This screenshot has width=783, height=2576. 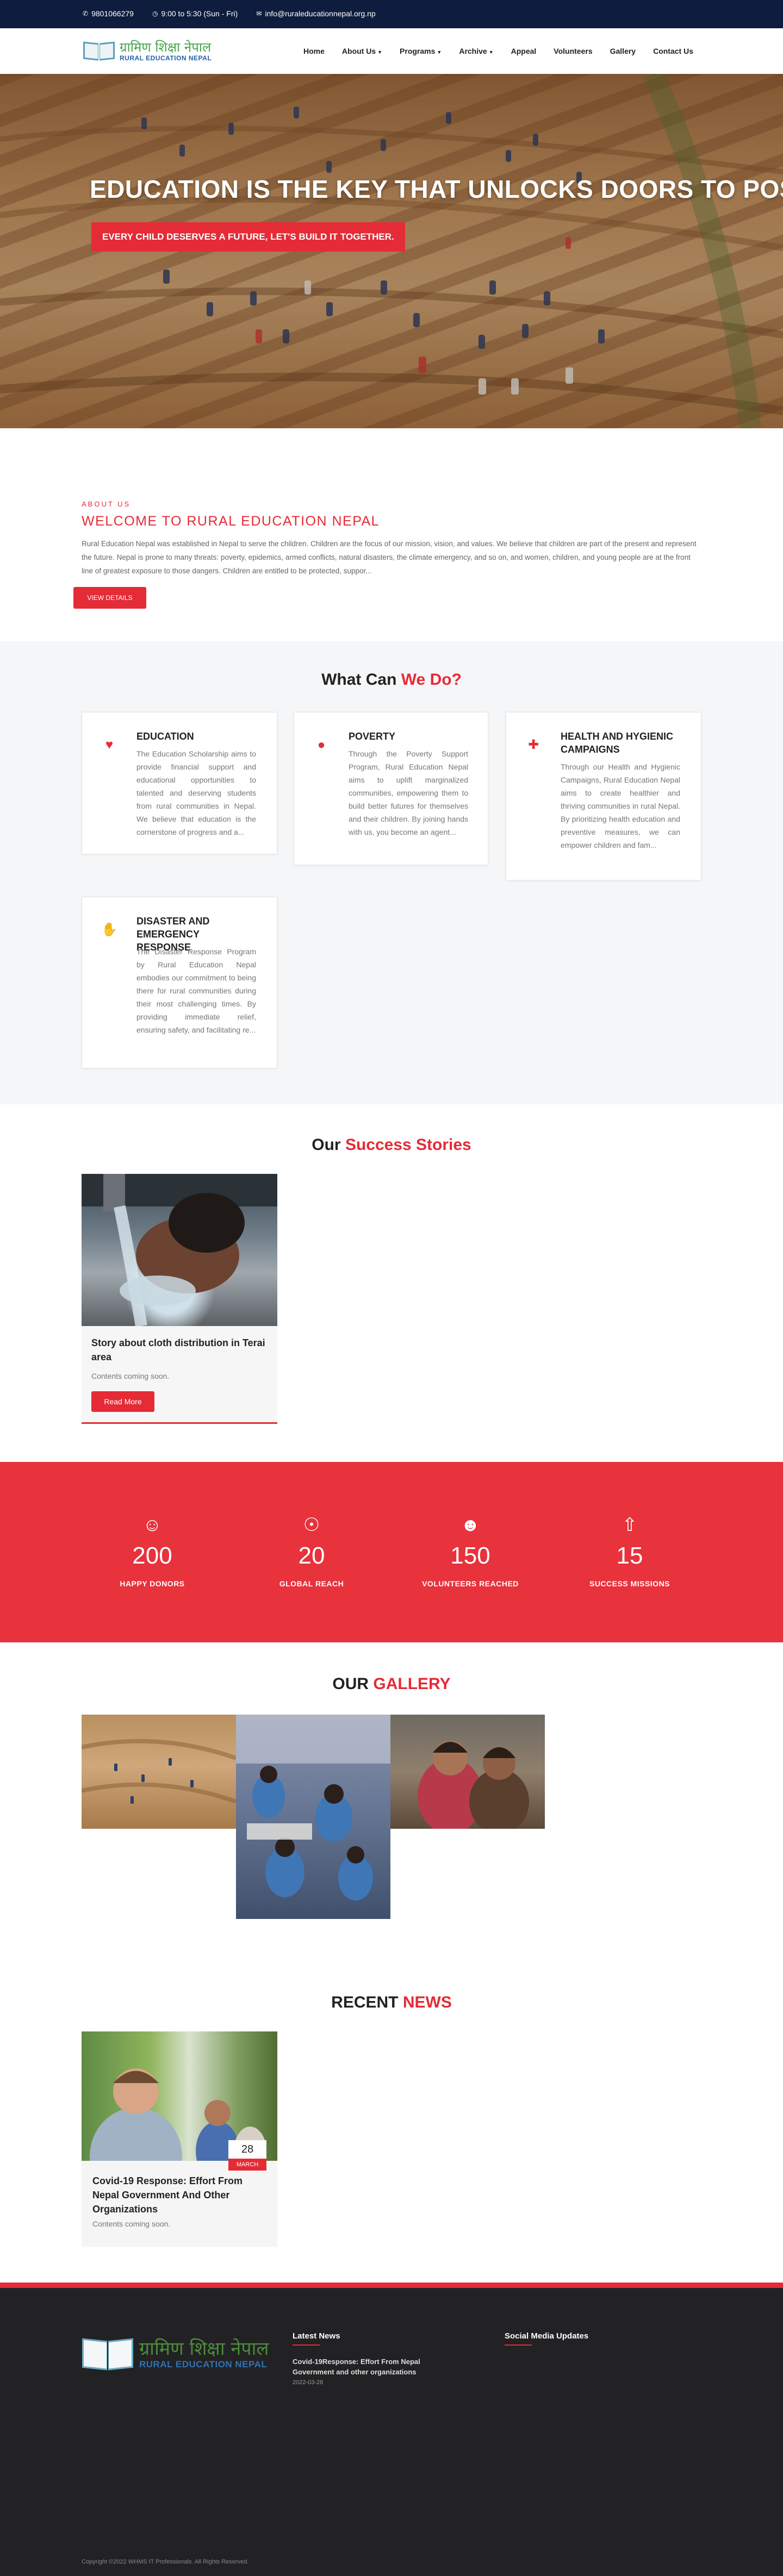 I want to click on email-text: info@ruraleducationnepal.org.np, so click(x=320, y=13).